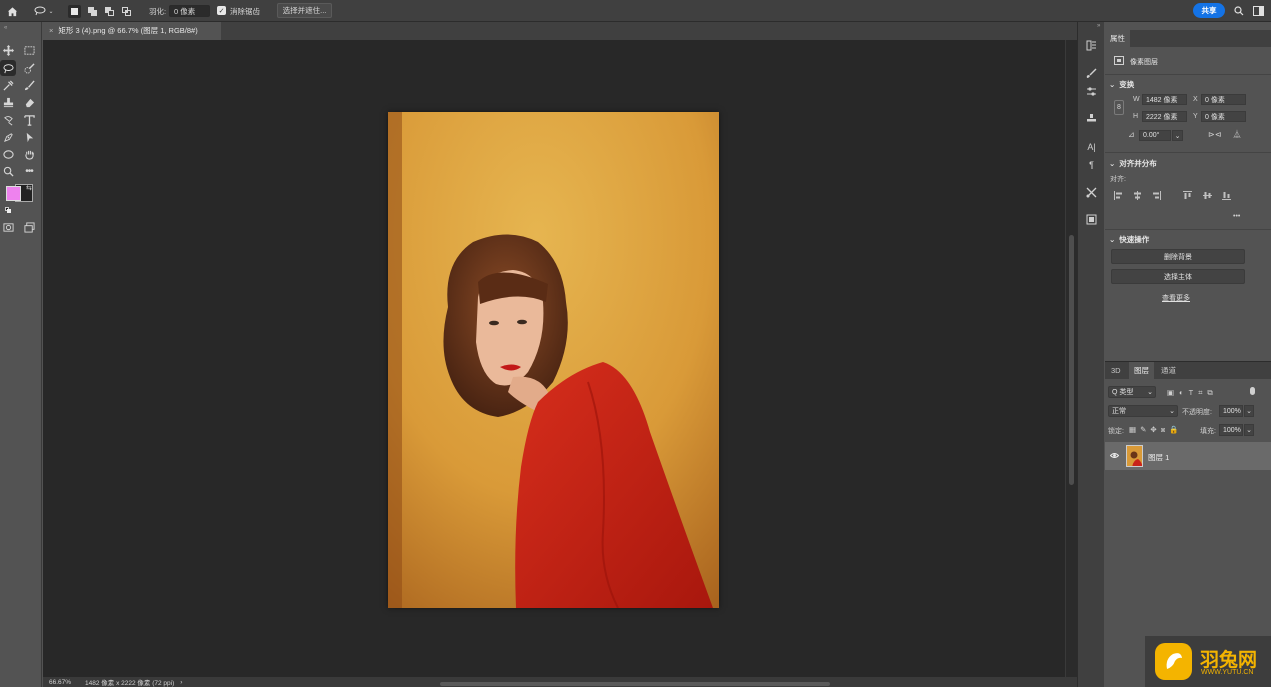  What do you see at coordinates (8, 210) in the screenshot?
I see `default-colors-icon` at bounding box center [8, 210].